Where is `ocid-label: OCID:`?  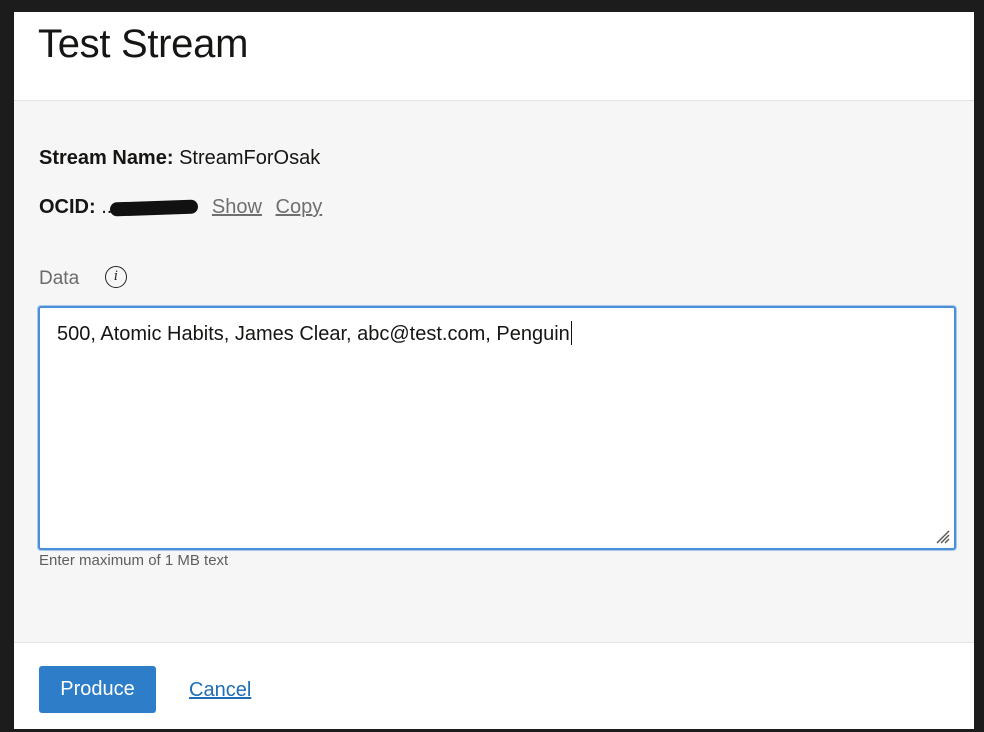 ocid-label: OCID: is located at coordinates (67, 207).